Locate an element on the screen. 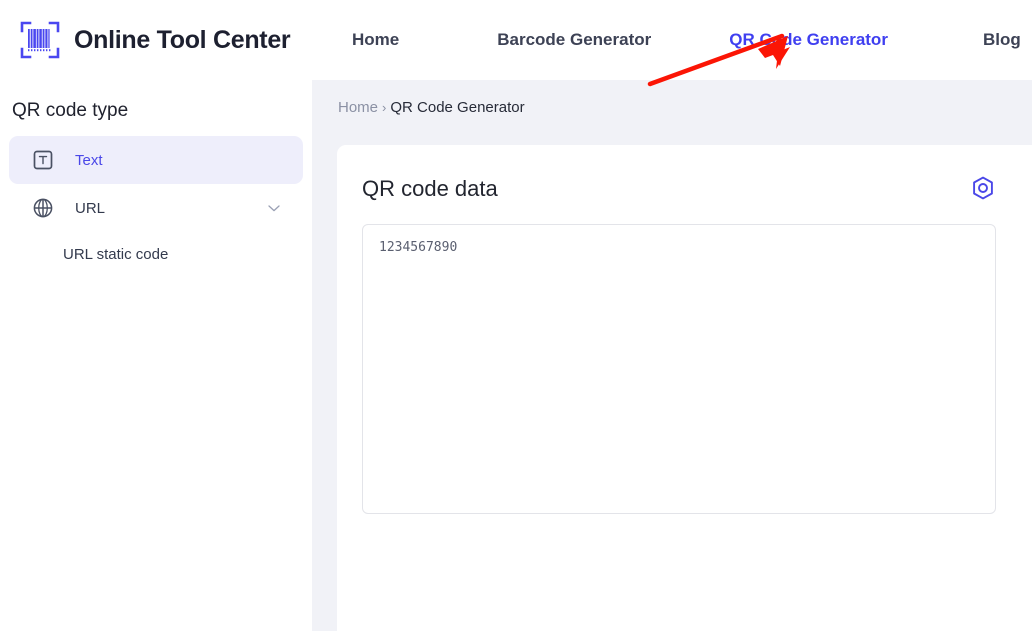 The width and height of the screenshot is (1032, 631). card-header: QR code data is located at coordinates (684, 174).